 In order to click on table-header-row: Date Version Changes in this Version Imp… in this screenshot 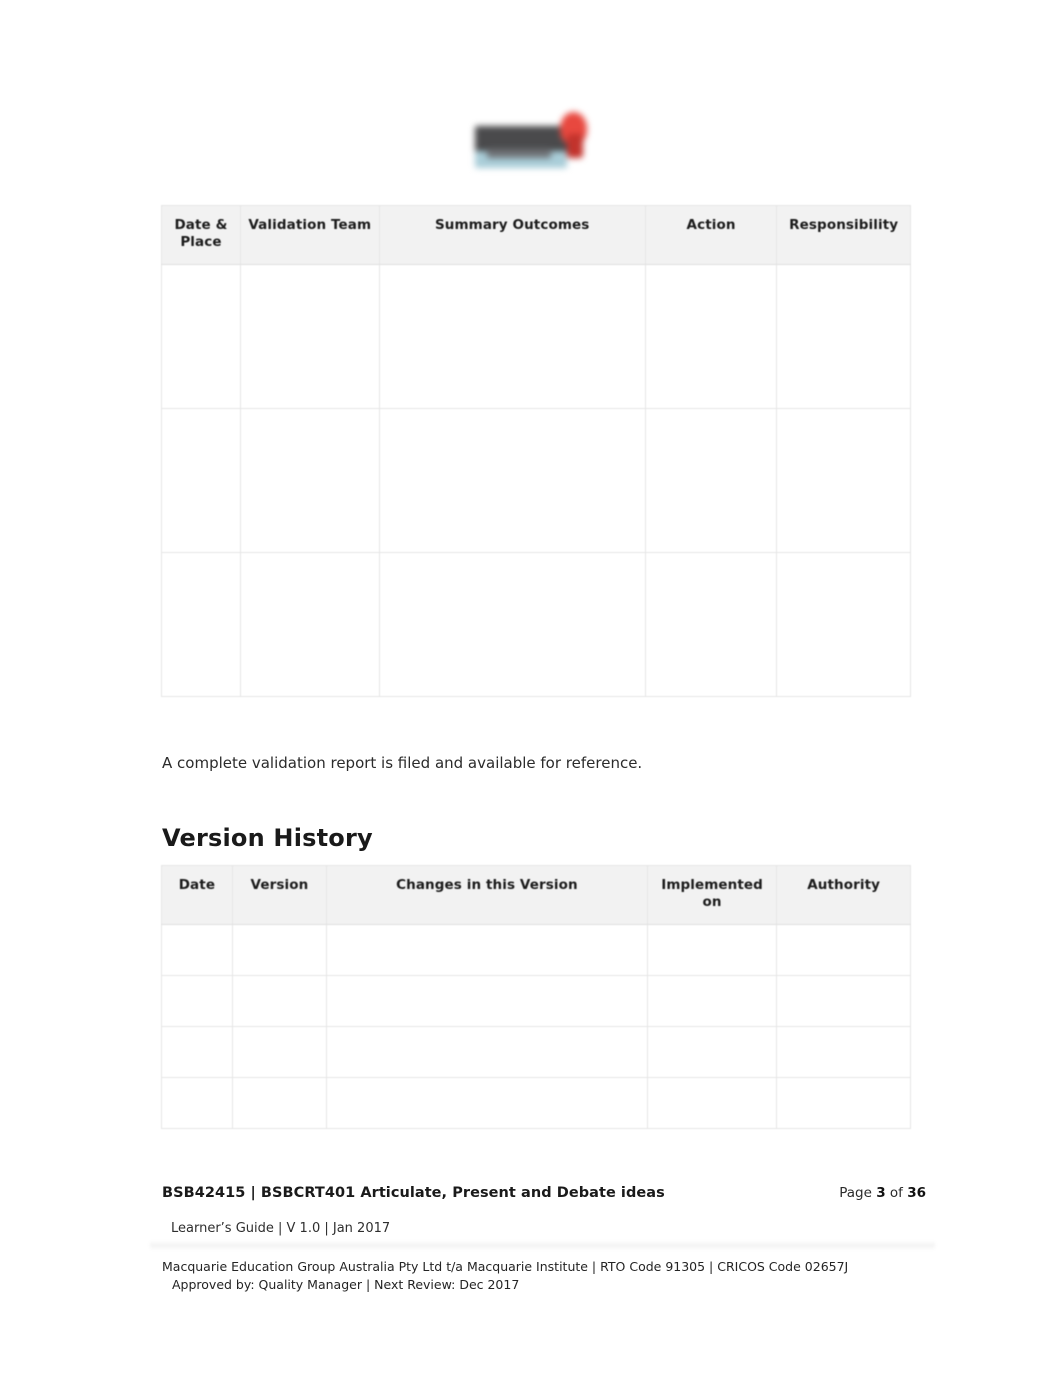, I will do `click(536, 895)`.